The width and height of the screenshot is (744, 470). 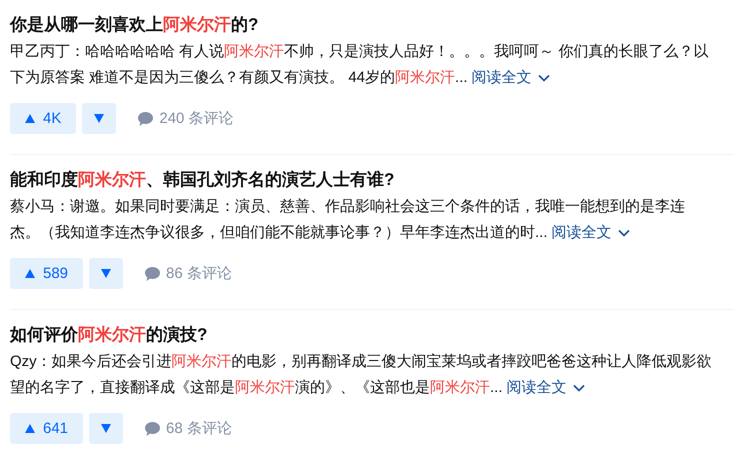 I want to click on answer-excerpt: 蔡小马：谢邀。如果同时要满足：演员、慈善、作品影响社会这三个条件的话，我唯一能想到的是李连杰。（我知道李连杰争议很多，但咱们能不能就事论事？）早年李连杰出道的时... 阅读全文, so click(x=361, y=220).